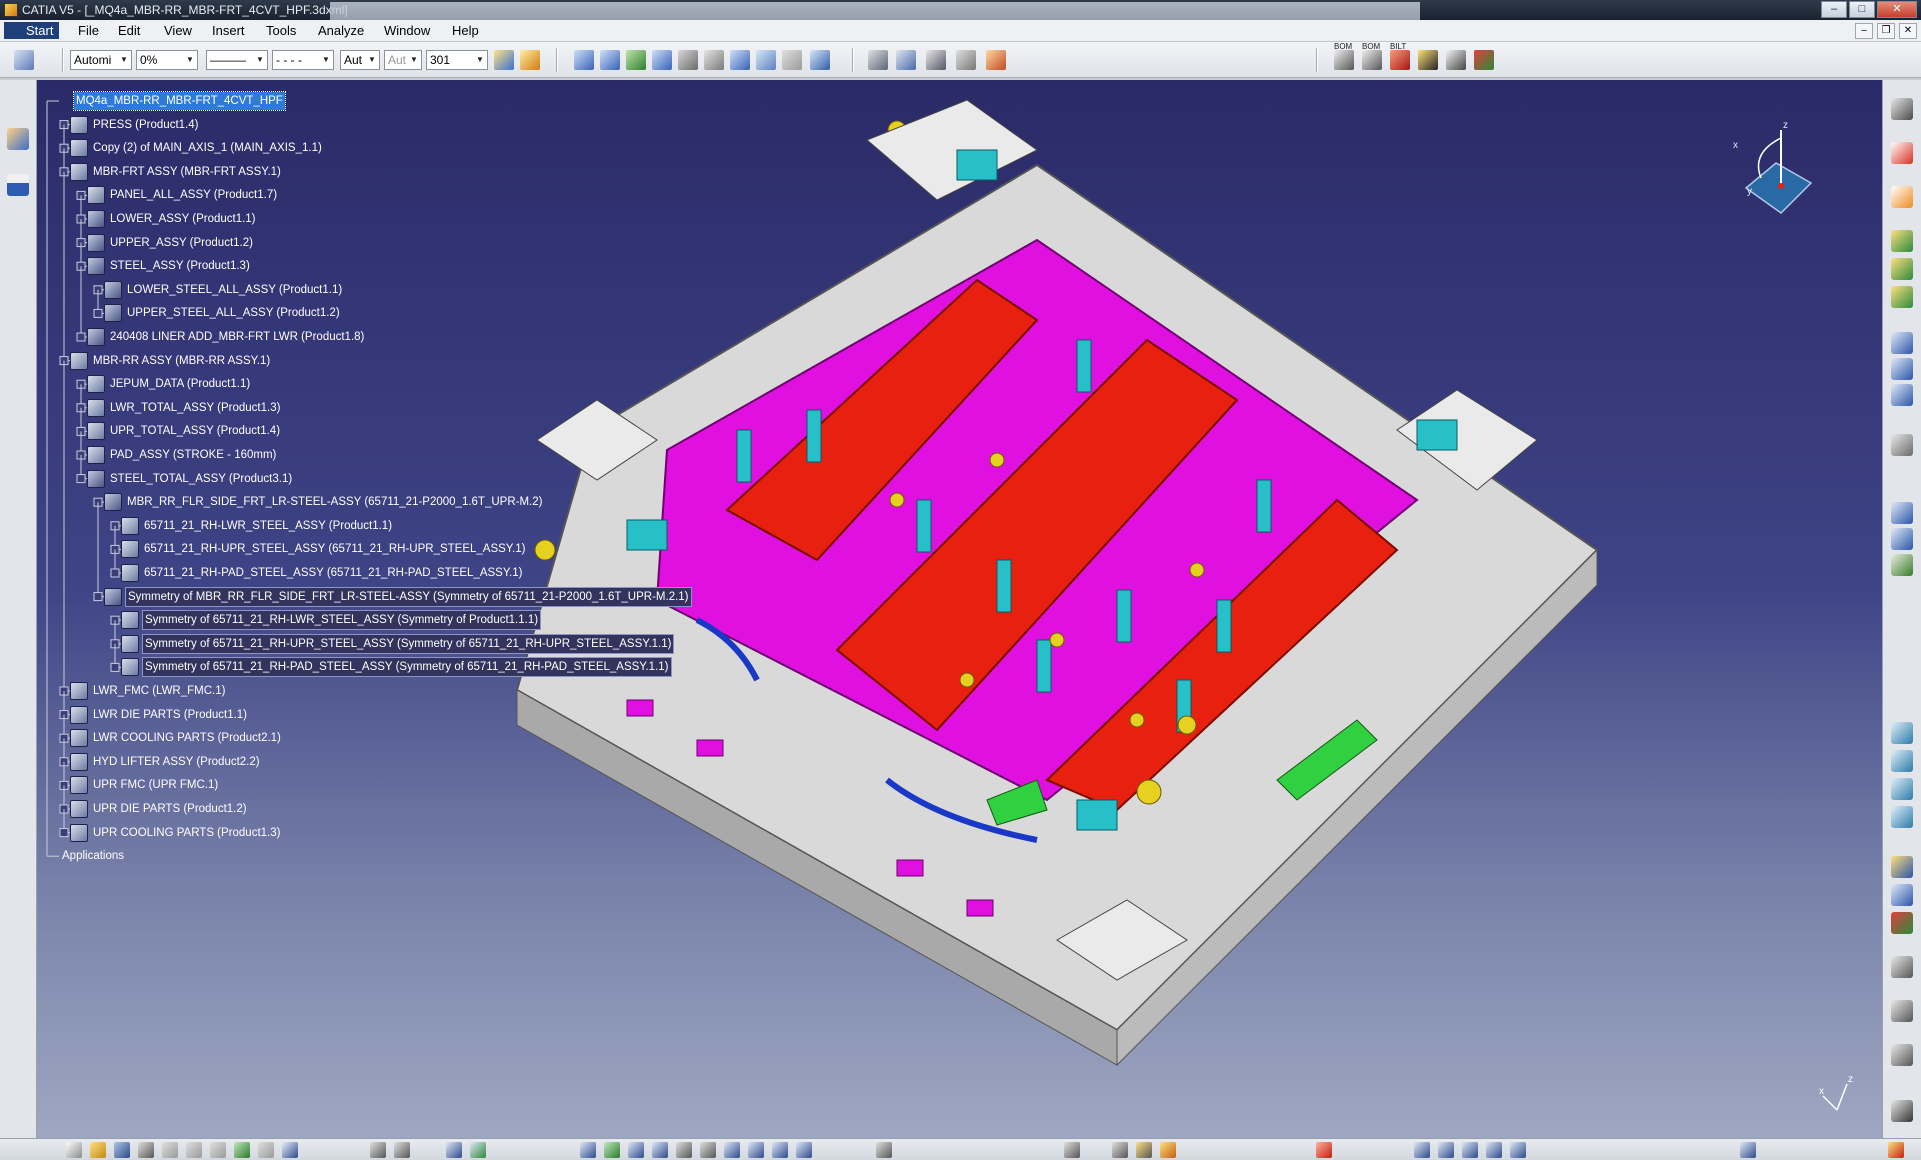 The width and height of the screenshot is (1921, 1160). What do you see at coordinates (1902, 733) in the screenshot?
I see `coincidence-constraint-icon` at bounding box center [1902, 733].